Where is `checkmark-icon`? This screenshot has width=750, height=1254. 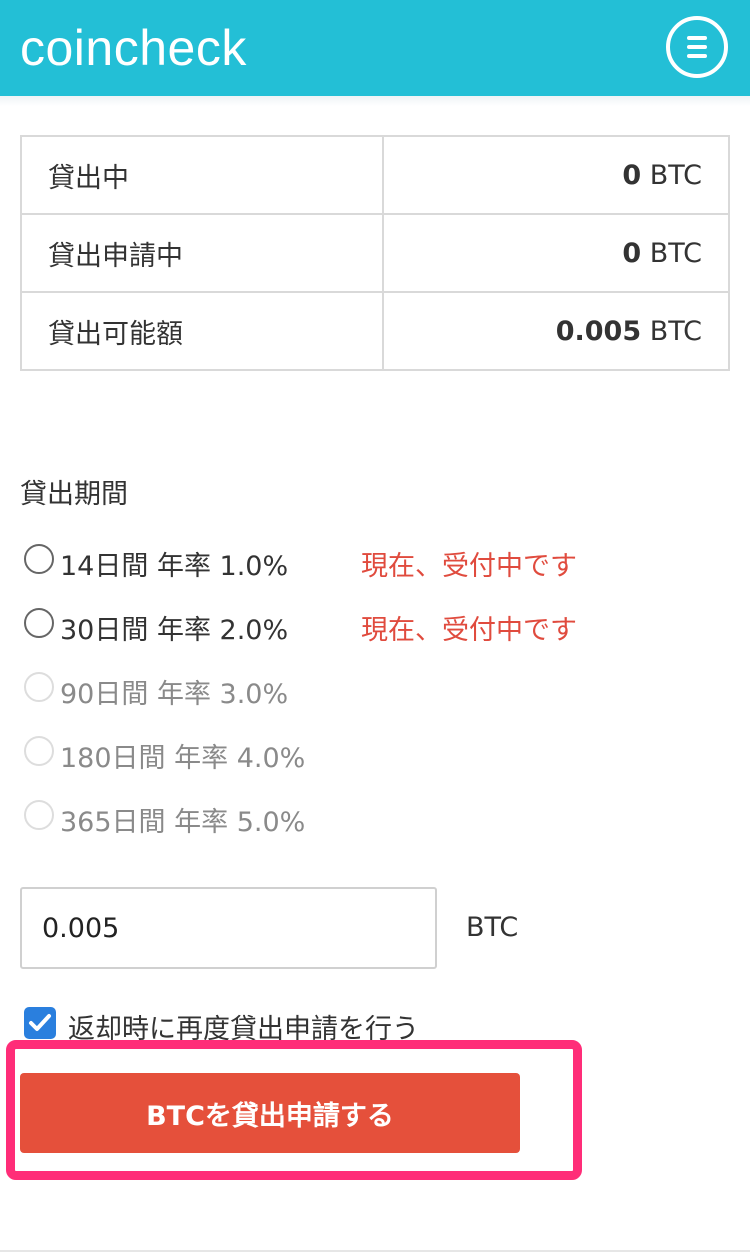
checkmark-icon is located at coordinates (40, 1022).